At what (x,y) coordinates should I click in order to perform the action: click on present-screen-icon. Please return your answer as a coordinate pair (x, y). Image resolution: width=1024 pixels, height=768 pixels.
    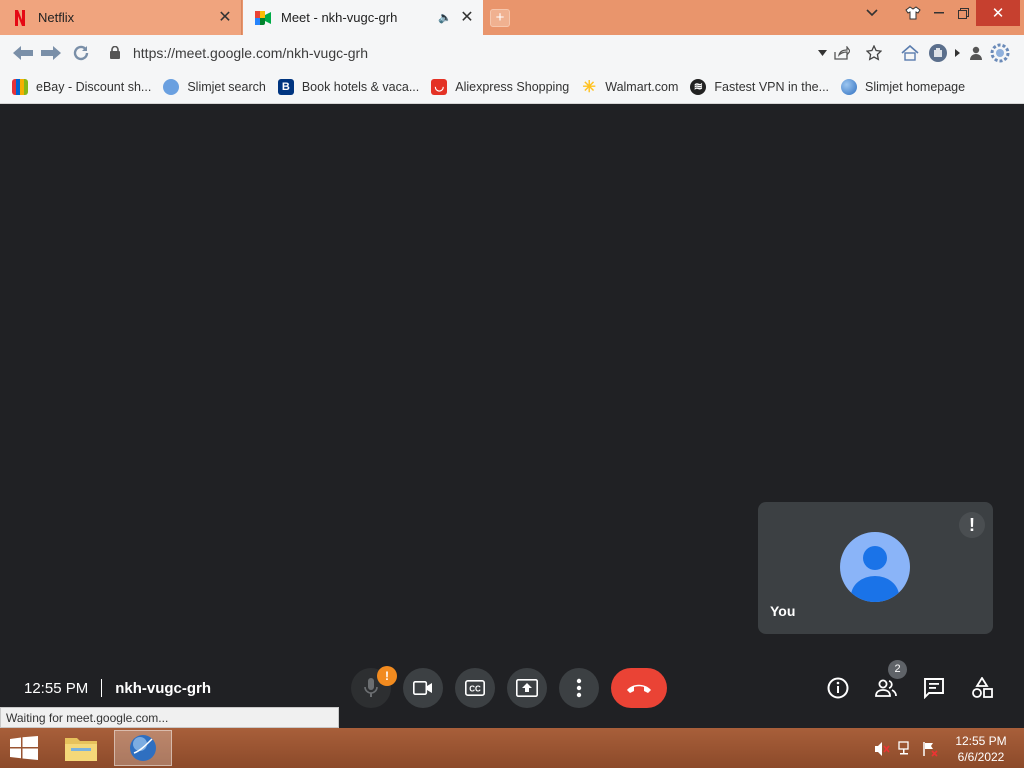
    Looking at the image, I should click on (527, 688).